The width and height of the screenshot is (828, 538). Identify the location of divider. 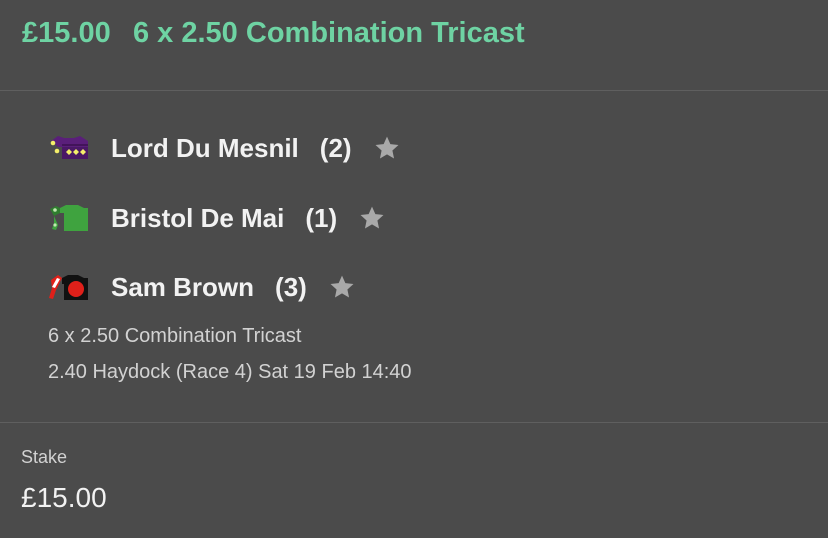
(414, 422).